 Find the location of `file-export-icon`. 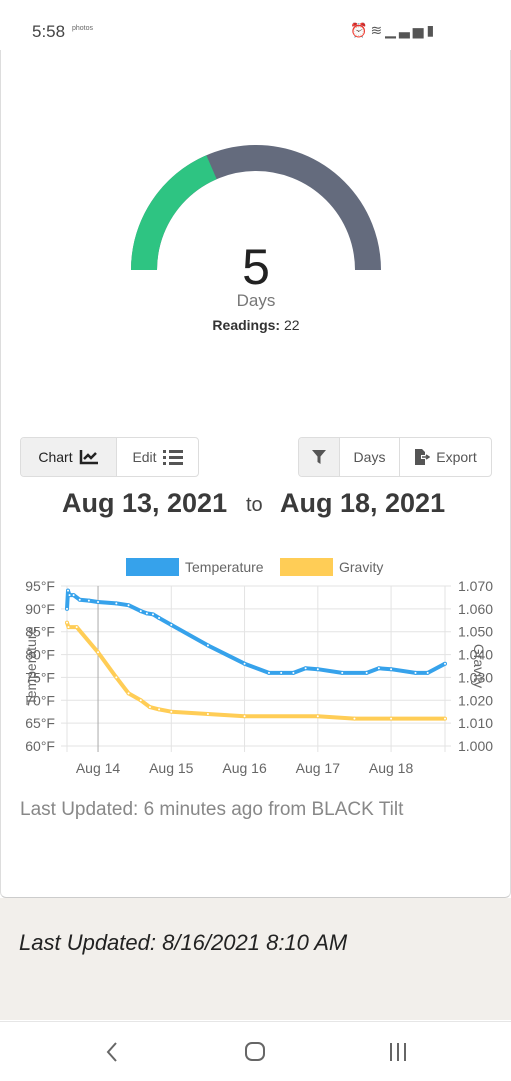

file-export-icon is located at coordinates (423, 457).